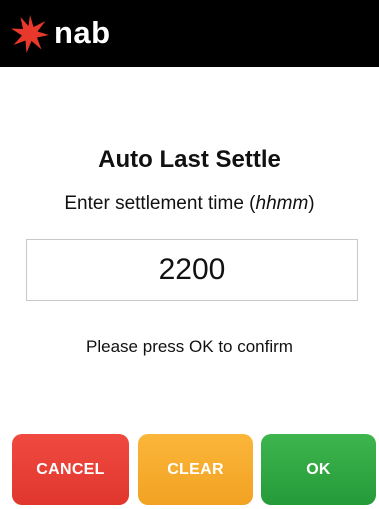 The width and height of the screenshot is (379, 509). Describe the element at coordinates (82, 32) in the screenshot. I see `brand-name: nab` at that location.